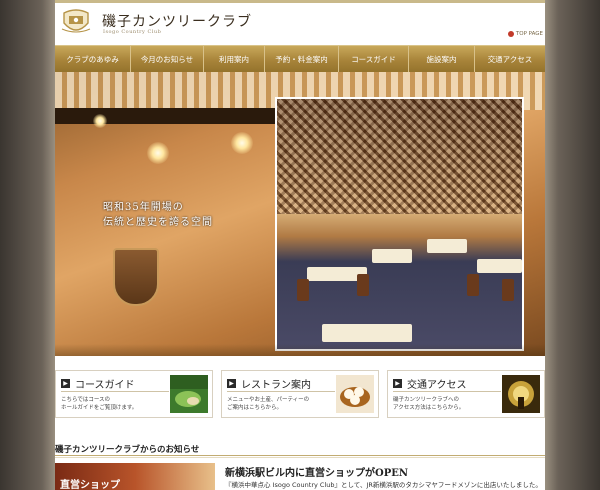  What do you see at coordinates (158, 215) in the screenshot?
I see `hero-caption: 昭和35年開場の 伝統と歴史を誇る空間` at bounding box center [158, 215].